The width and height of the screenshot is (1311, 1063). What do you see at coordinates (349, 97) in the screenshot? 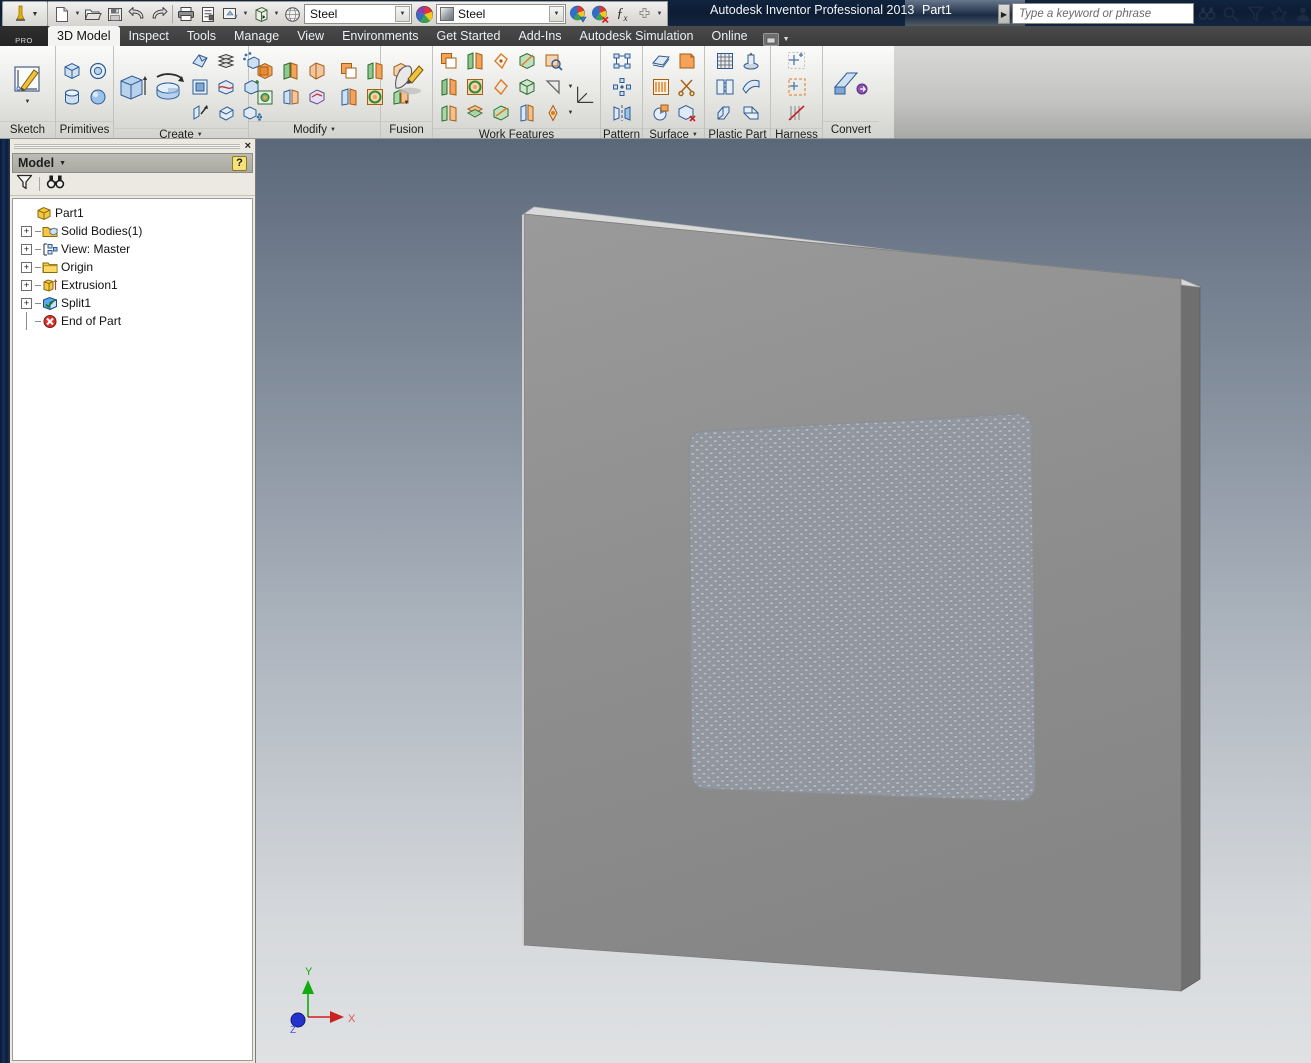
I see `delete-face-button` at bounding box center [349, 97].